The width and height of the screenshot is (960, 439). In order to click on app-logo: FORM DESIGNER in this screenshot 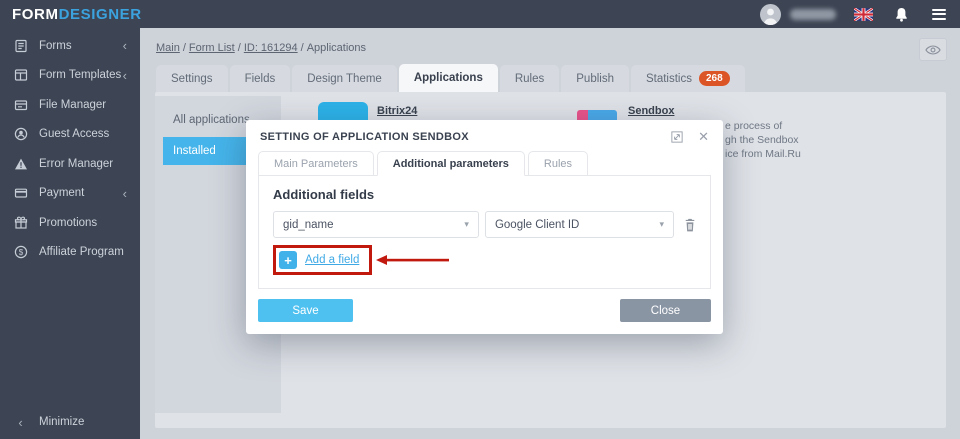, I will do `click(77, 14)`.